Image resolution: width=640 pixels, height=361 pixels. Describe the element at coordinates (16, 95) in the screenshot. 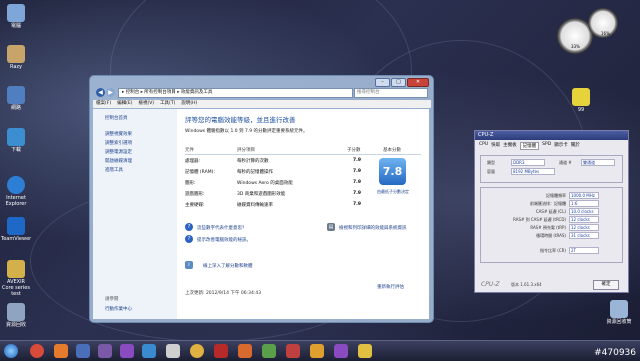

I see `network-icon` at that location.